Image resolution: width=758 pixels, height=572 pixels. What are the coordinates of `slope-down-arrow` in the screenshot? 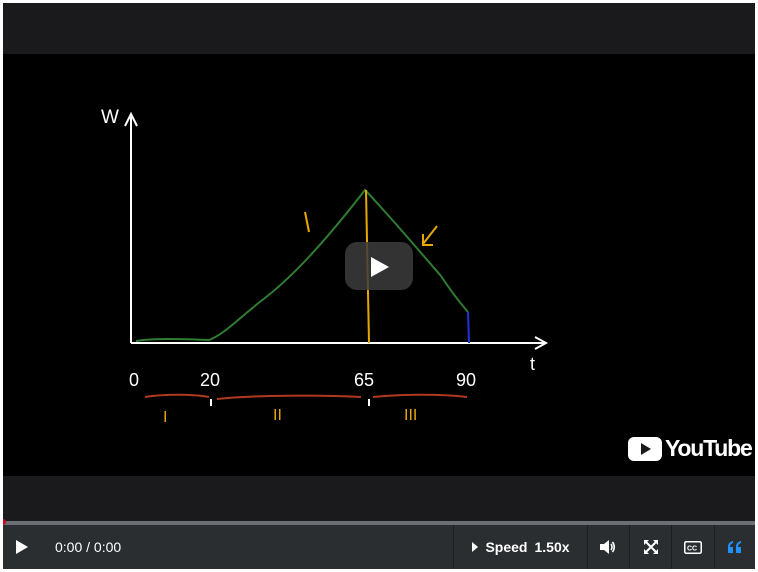 It's located at (430, 235).